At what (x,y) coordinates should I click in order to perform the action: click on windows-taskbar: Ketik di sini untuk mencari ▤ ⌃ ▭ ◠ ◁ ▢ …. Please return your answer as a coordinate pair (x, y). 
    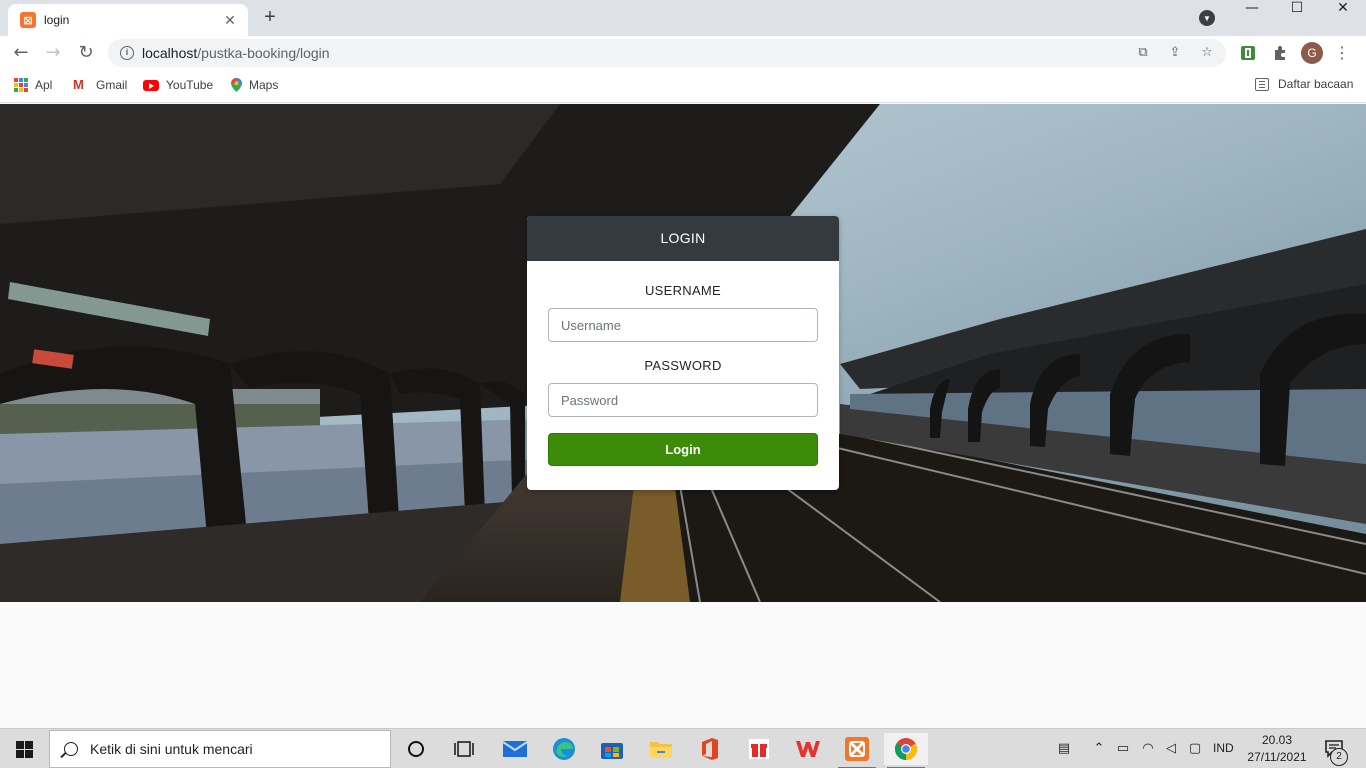
    Looking at the image, I should click on (683, 748).